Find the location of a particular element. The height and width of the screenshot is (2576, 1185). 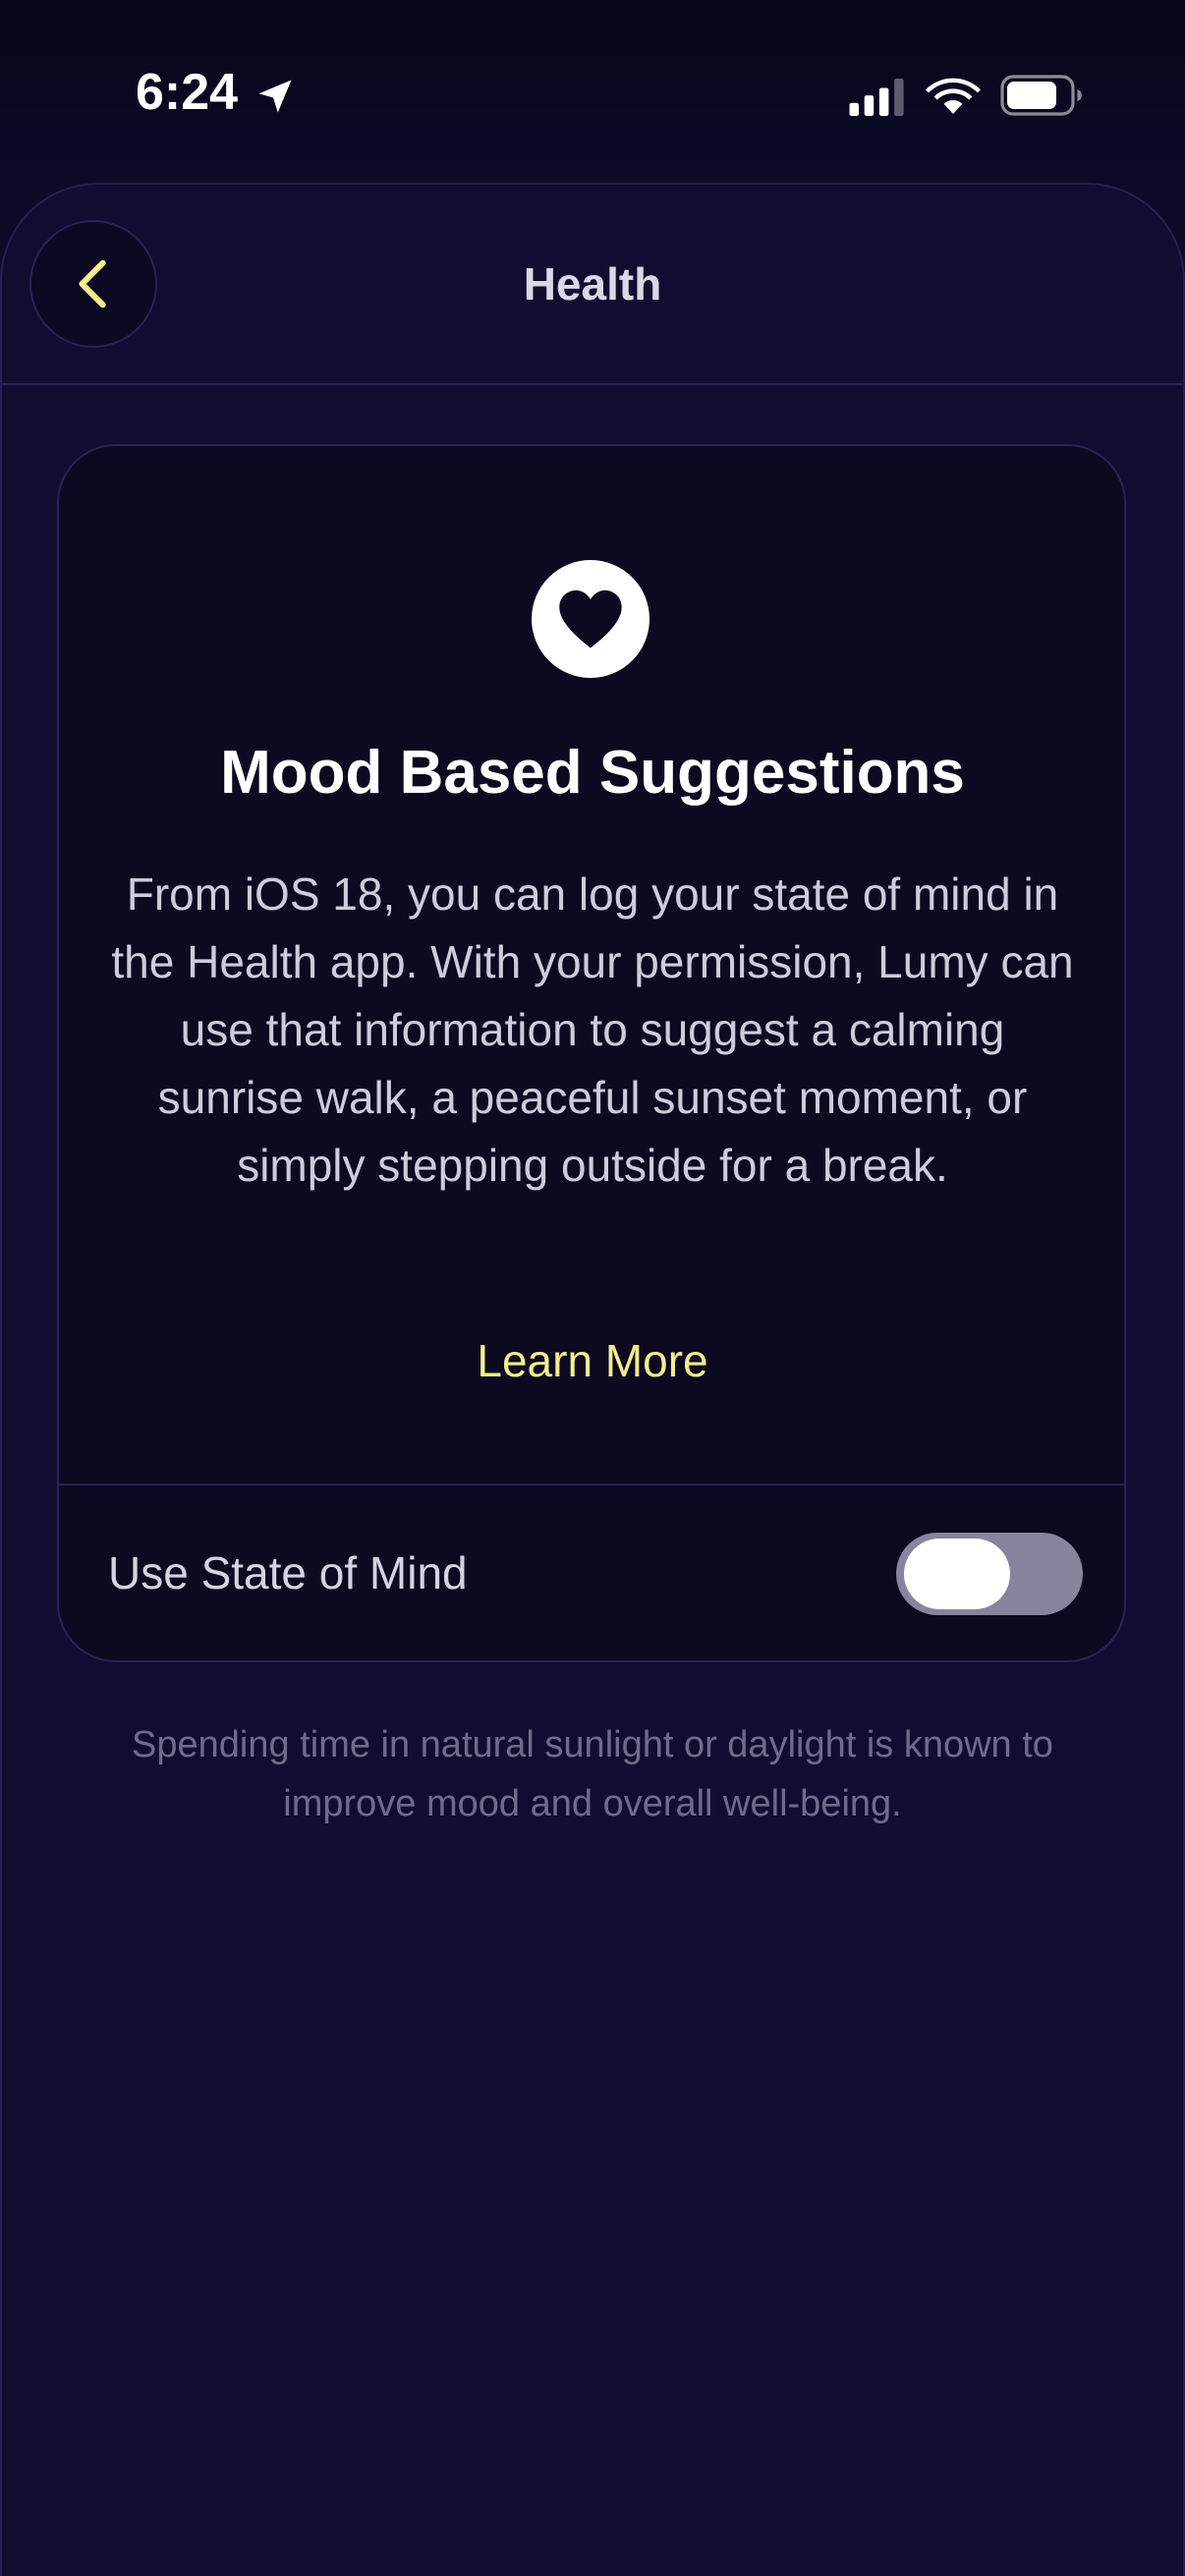

status-time: 6:24 is located at coordinates (187, 92).